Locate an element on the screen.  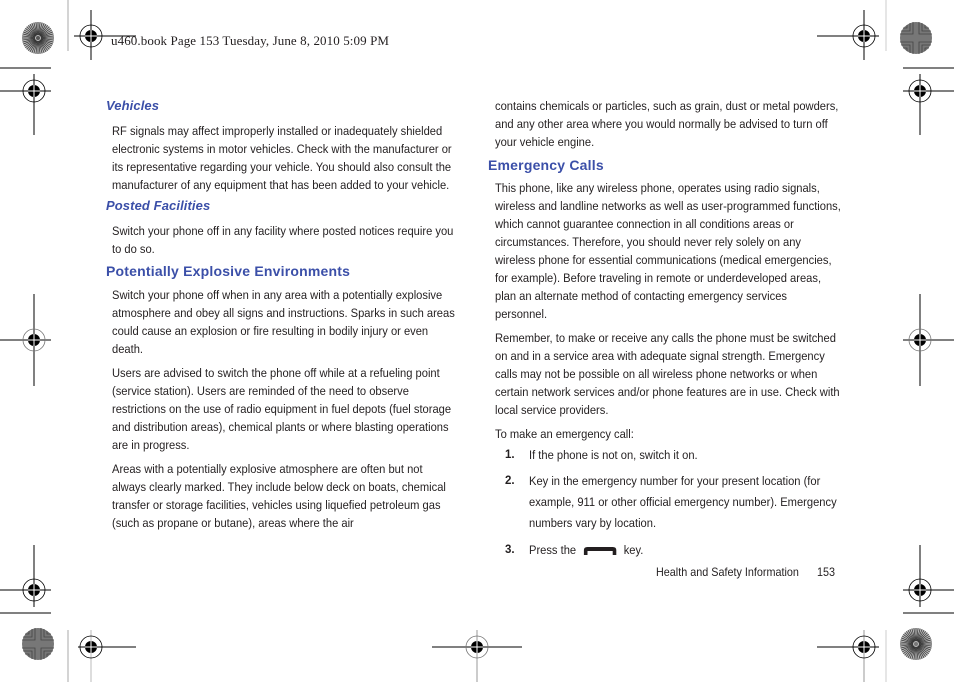
section-heading-posted-facilities: Posted Facilities is located at coordinates (158, 205).